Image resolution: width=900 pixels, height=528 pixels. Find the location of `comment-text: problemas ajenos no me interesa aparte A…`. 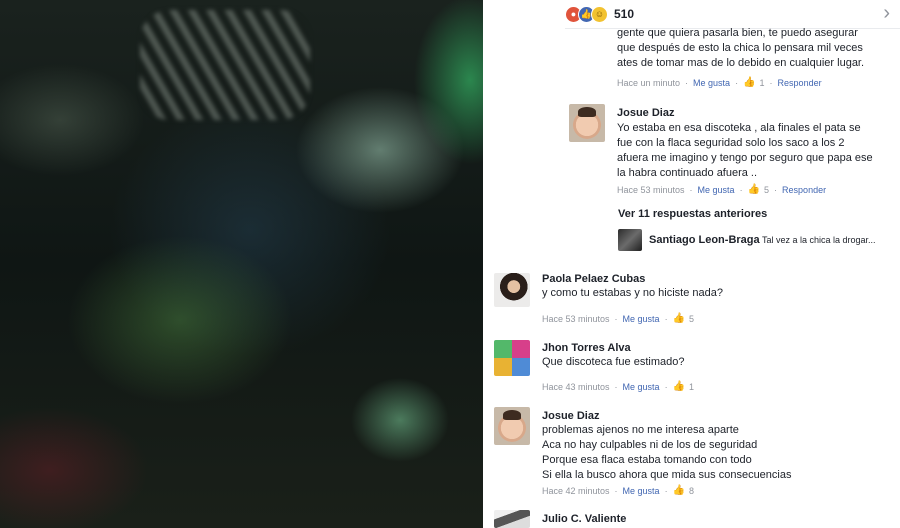

comment-text: problemas ajenos no me interesa aparte A… is located at coordinates (667, 452).